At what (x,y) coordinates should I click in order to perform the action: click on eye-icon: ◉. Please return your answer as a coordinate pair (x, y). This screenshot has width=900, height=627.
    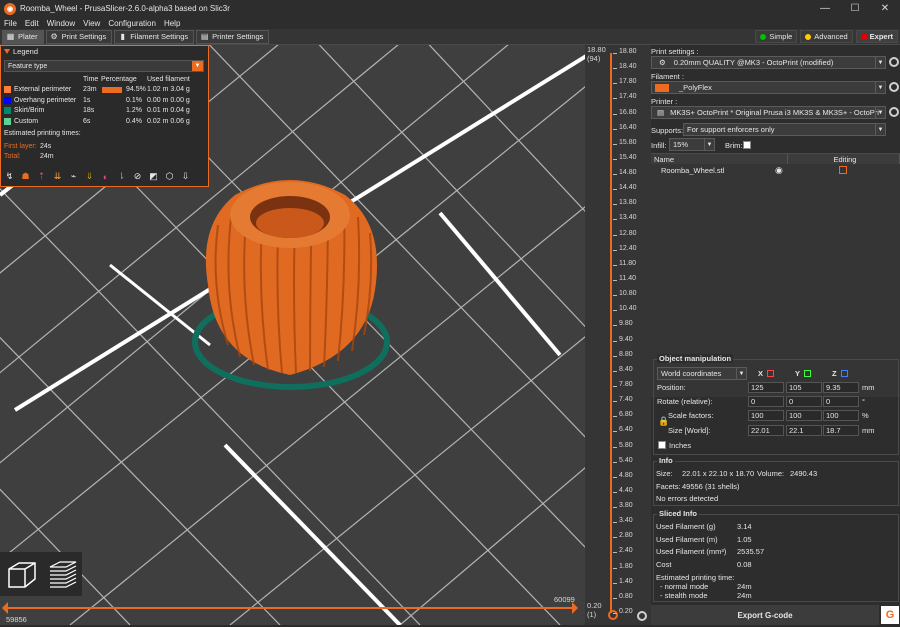
    Looking at the image, I should click on (779, 170).